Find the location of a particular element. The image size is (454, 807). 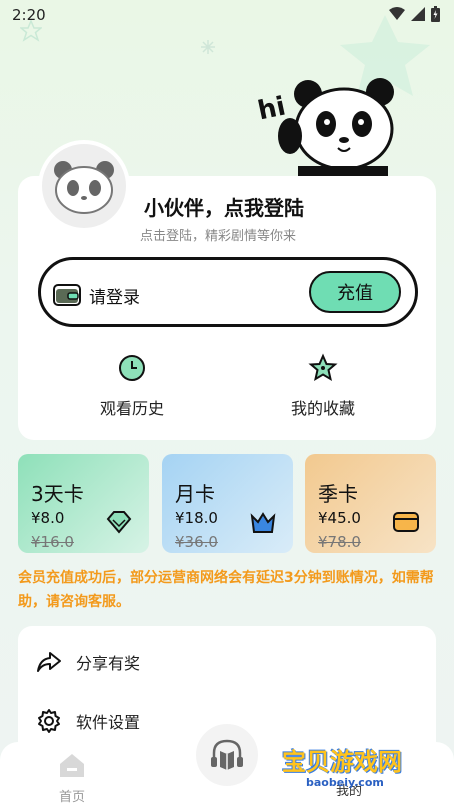

wallet-bar: 请登录 充值 is located at coordinates (228, 292).